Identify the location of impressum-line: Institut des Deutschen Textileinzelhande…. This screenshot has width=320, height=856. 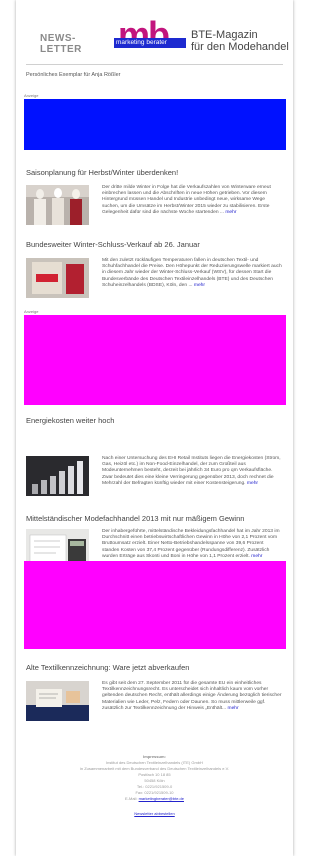
(154, 762).